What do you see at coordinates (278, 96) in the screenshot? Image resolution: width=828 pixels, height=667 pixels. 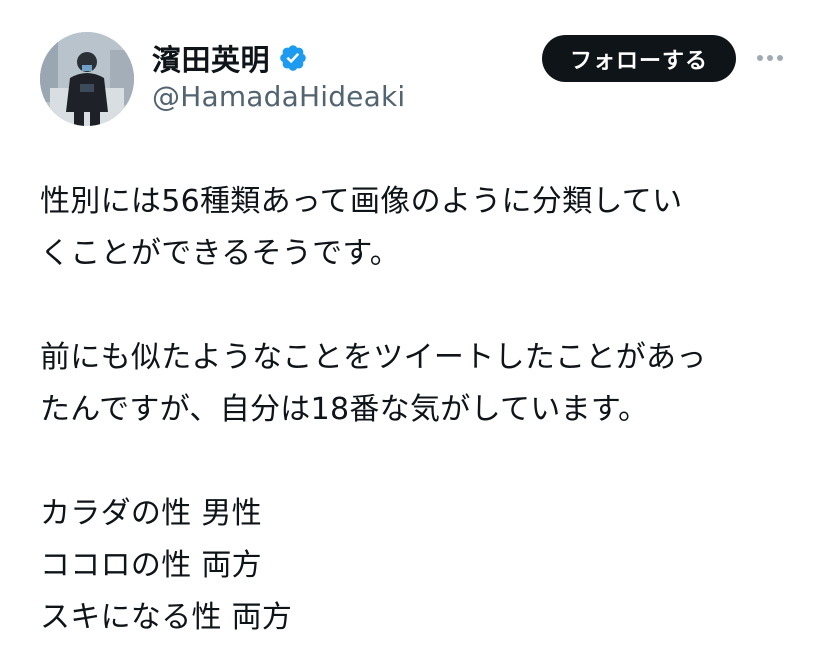 I see `author-handle: @HamadaHideaki` at bounding box center [278, 96].